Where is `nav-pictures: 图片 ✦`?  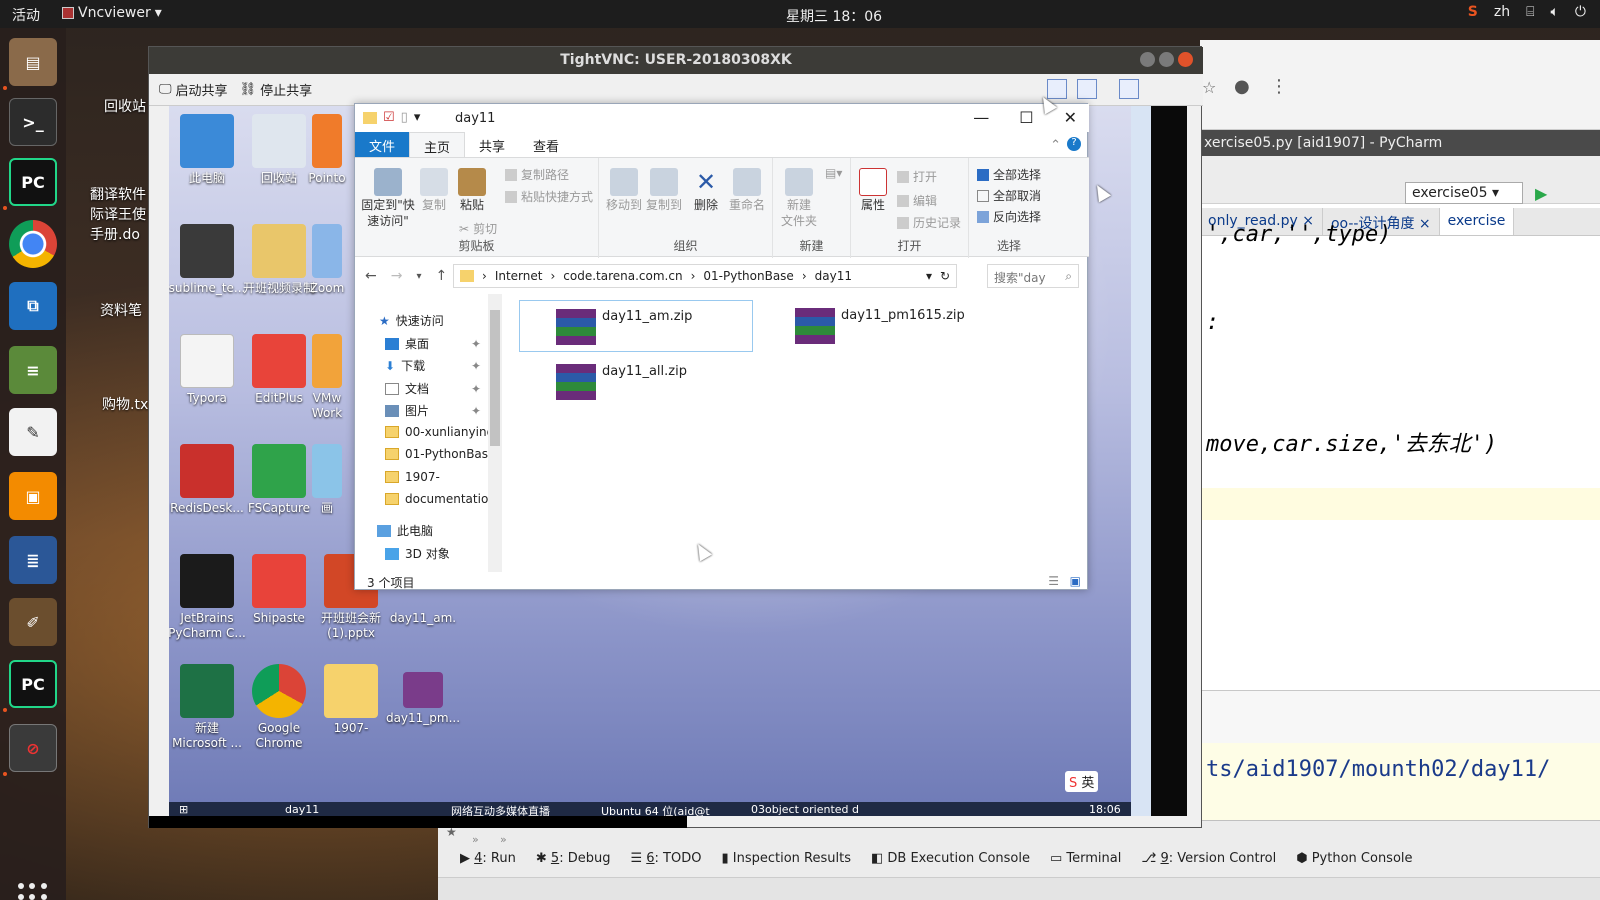
nav-pictures: 图片 ✦ is located at coordinates (433, 410).